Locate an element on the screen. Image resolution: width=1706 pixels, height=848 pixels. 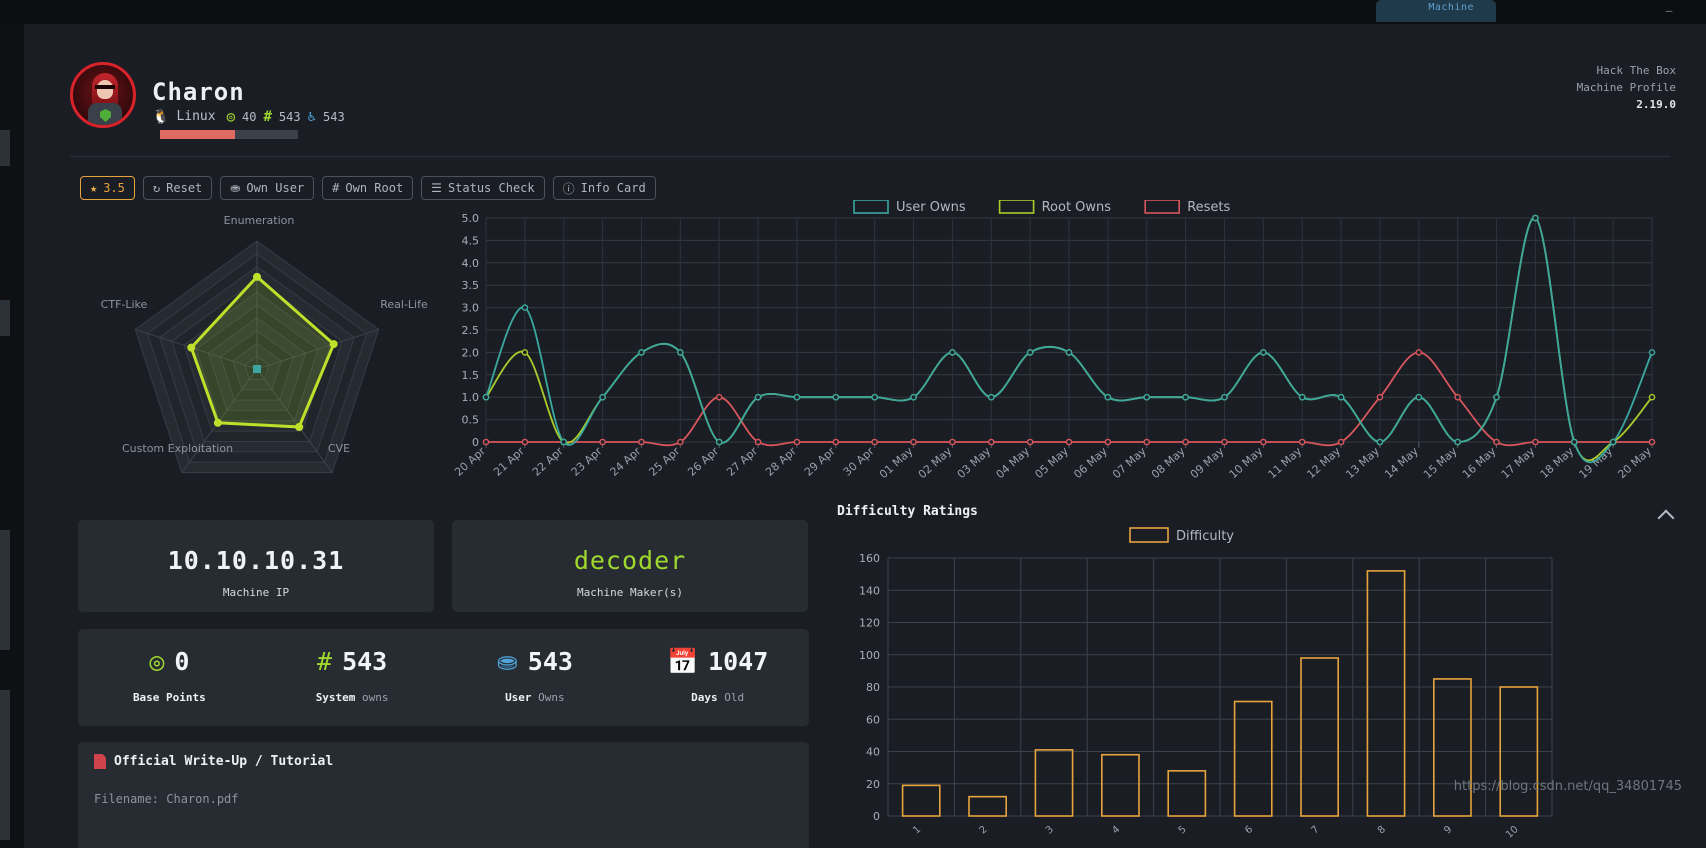
x-tick-label: 16 May is located at coordinates (1479, 462).